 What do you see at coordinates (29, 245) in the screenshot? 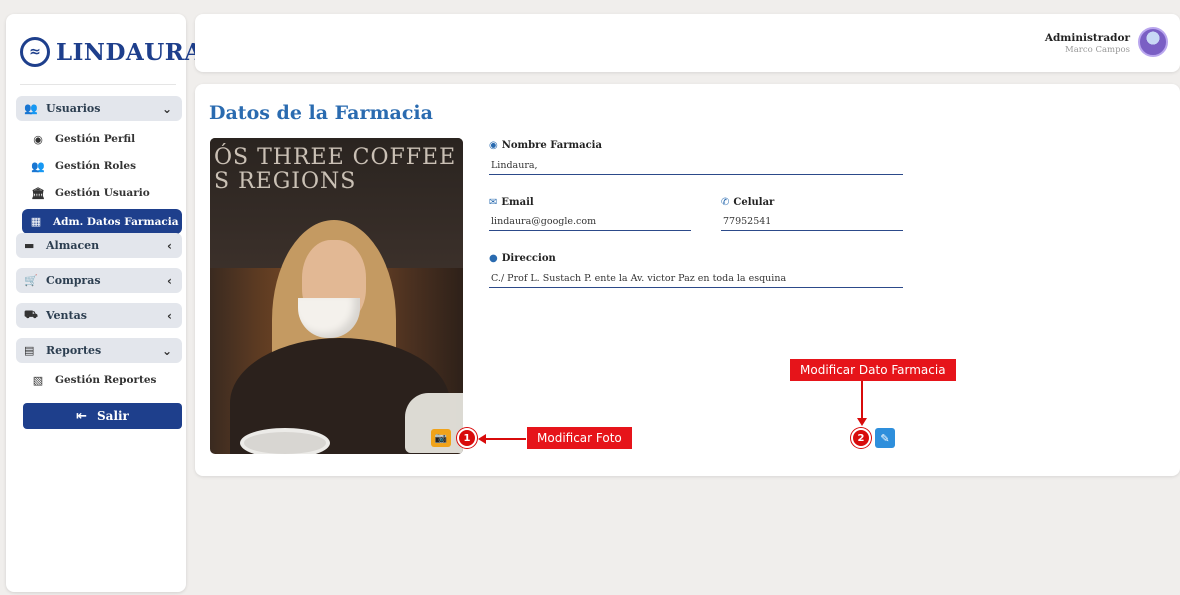
I see `store-icon: ▬` at bounding box center [29, 245].